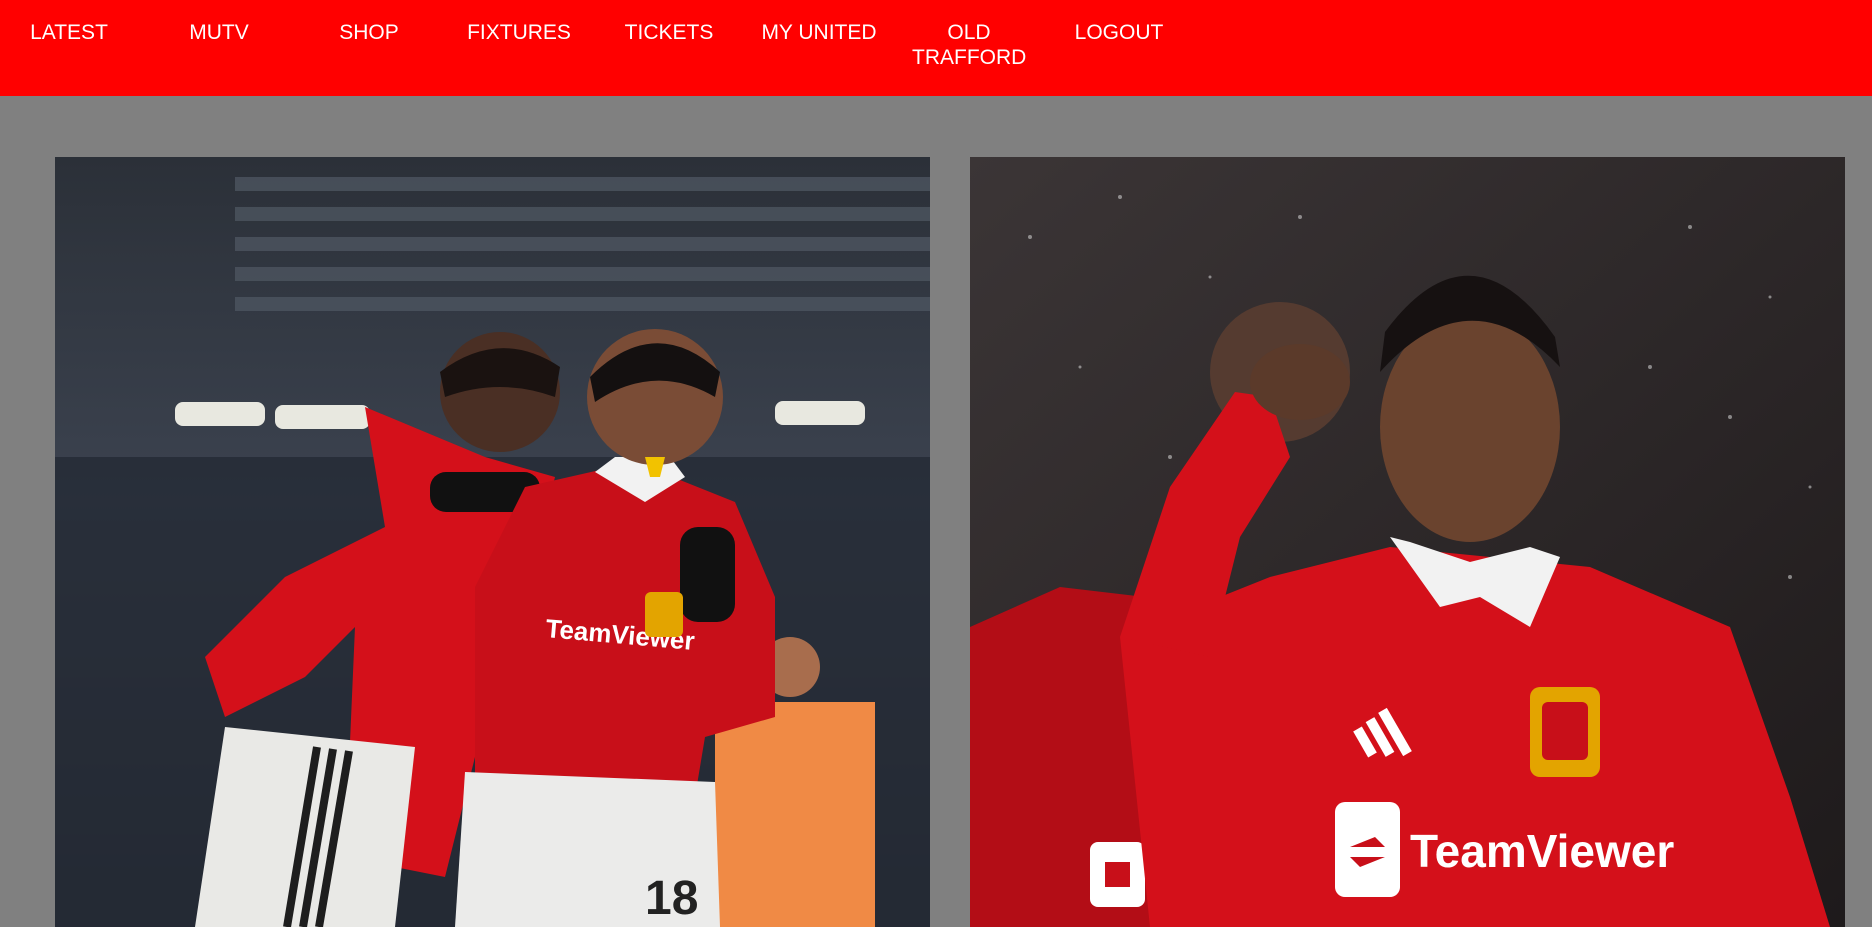  Describe the element at coordinates (969, 45) in the screenshot. I see `nav-item-old-trafford: OLD TRAFFORD` at that location.